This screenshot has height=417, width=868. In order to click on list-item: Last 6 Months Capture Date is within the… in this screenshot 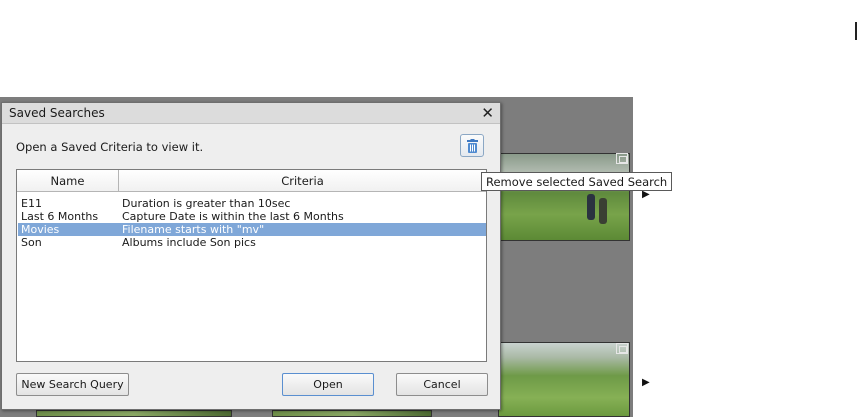, I will do `click(252, 216)`.